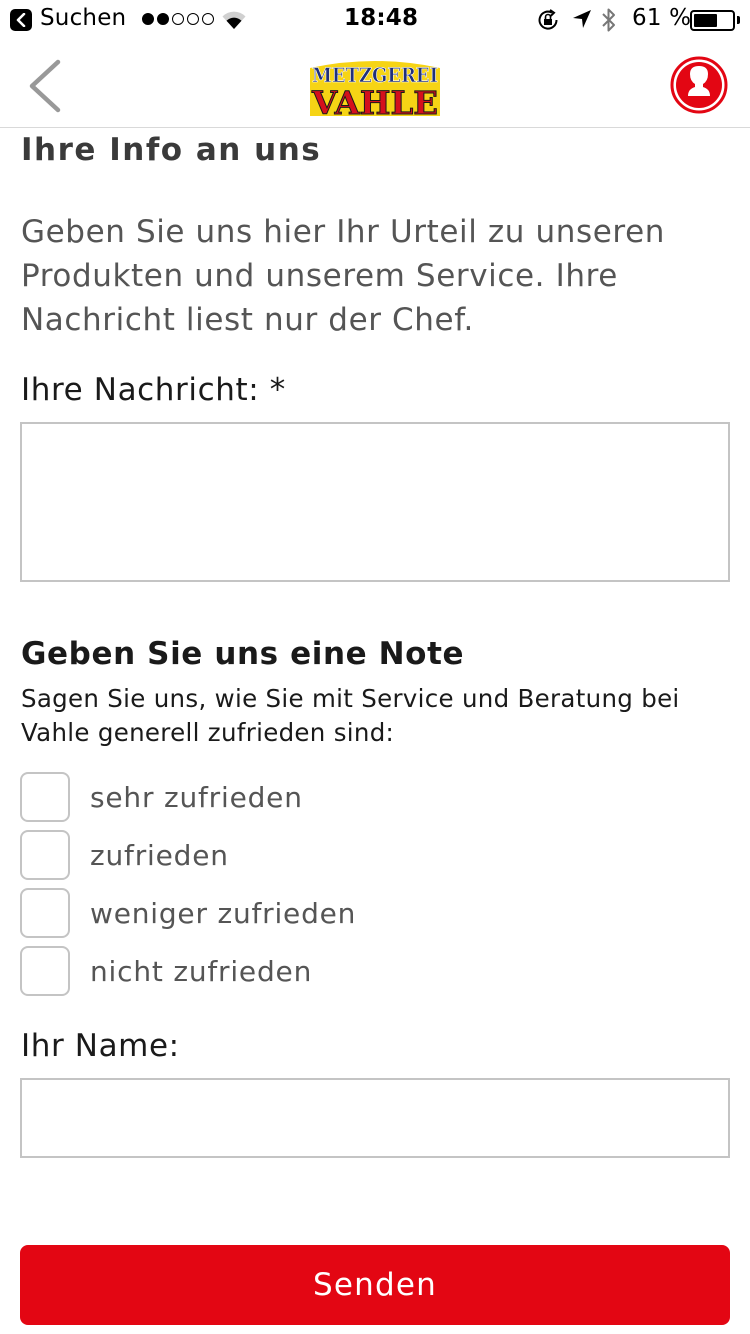 The width and height of the screenshot is (750, 1334). What do you see at coordinates (234, 20) in the screenshot?
I see `wifi-icon` at bounding box center [234, 20].